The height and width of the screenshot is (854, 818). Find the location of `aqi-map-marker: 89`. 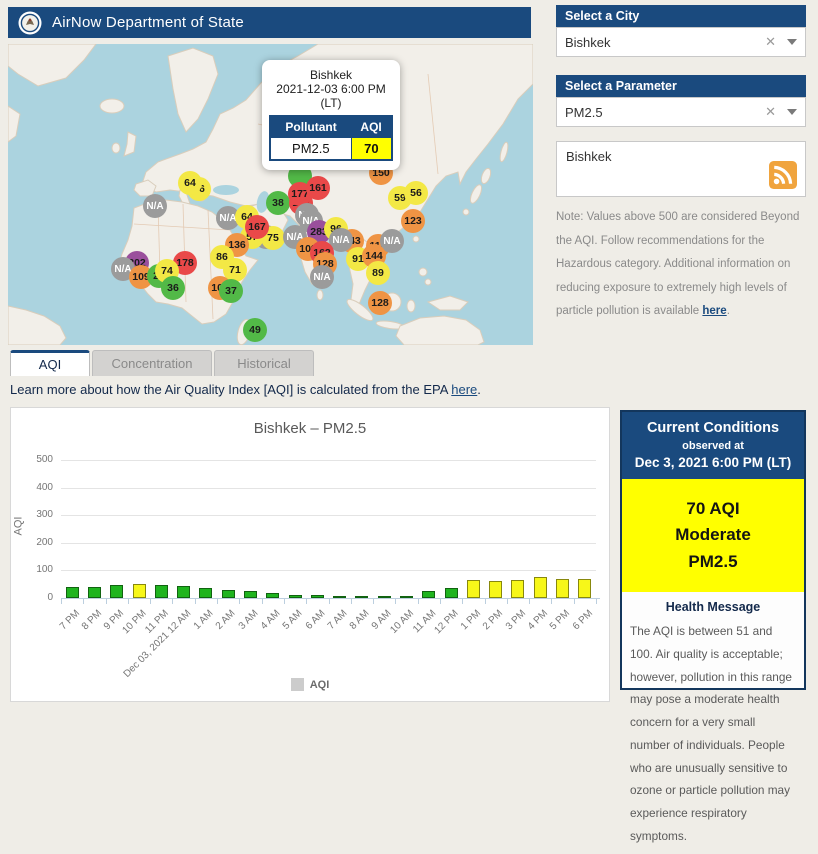

aqi-map-marker: 89 is located at coordinates (378, 273).